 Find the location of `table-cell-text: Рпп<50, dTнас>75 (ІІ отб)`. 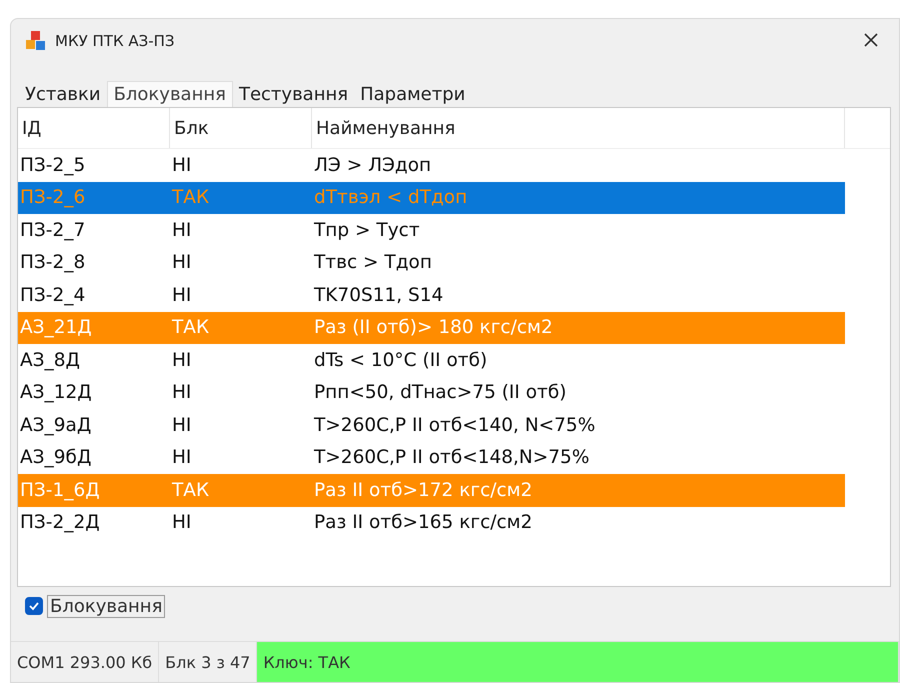

table-cell-text: Рпп<50, dTнас>75 (ІІ отб) is located at coordinates (440, 393).